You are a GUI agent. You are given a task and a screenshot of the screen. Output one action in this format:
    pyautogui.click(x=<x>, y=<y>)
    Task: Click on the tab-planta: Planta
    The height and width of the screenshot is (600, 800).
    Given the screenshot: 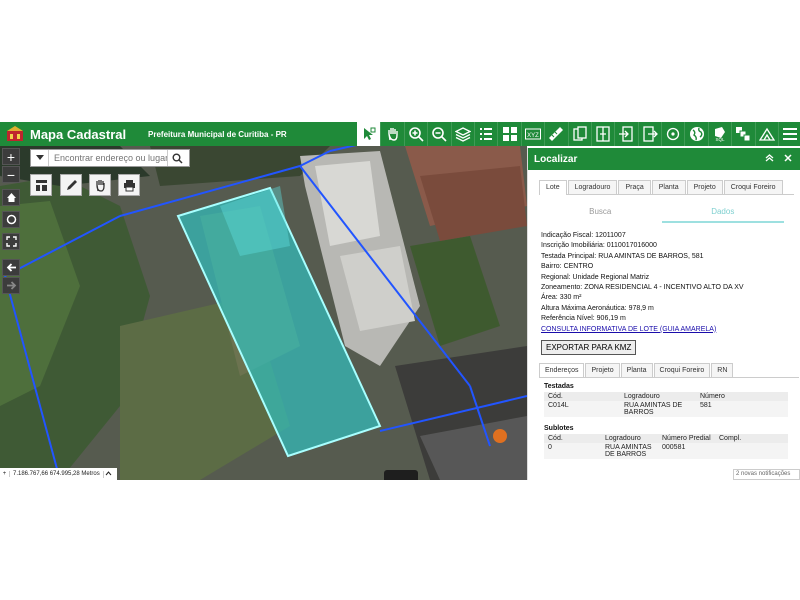 What is the action you would take?
    pyautogui.click(x=668, y=187)
    